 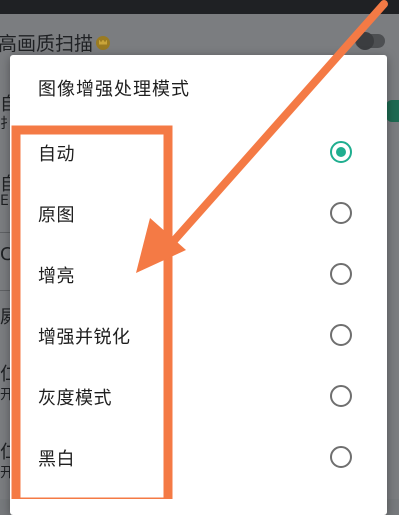 What do you see at coordinates (4, 201) in the screenshot?
I see `bg-text-fragment: E` at bounding box center [4, 201].